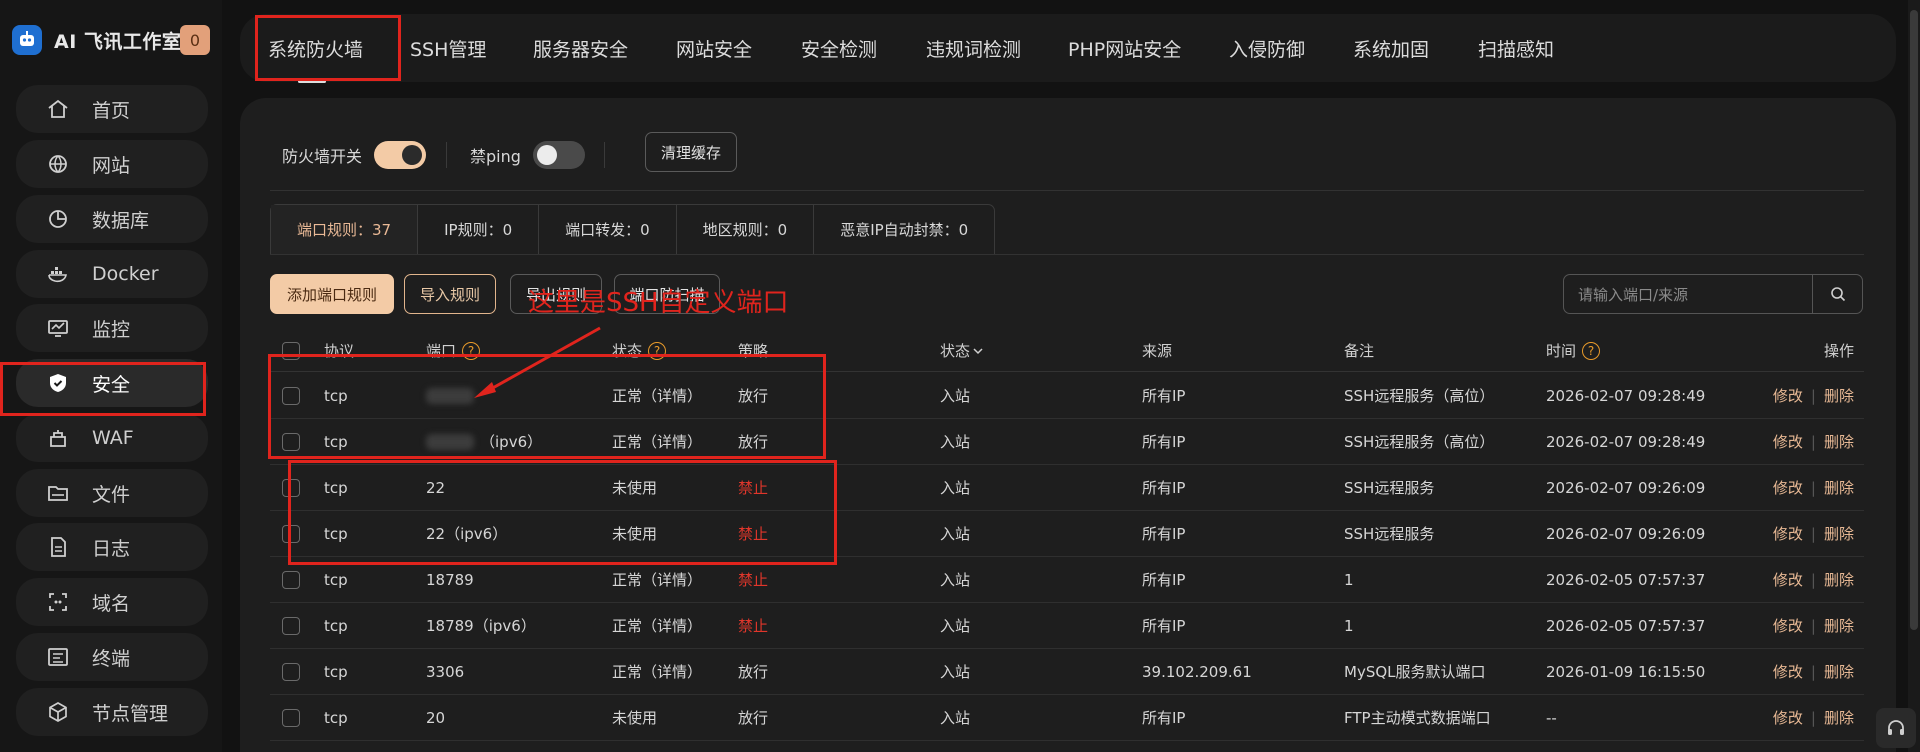  What do you see at coordinates (112, 164) in the screenshot?
I see `sidebar-item-1: 网站` at bounding box center [112, 164].